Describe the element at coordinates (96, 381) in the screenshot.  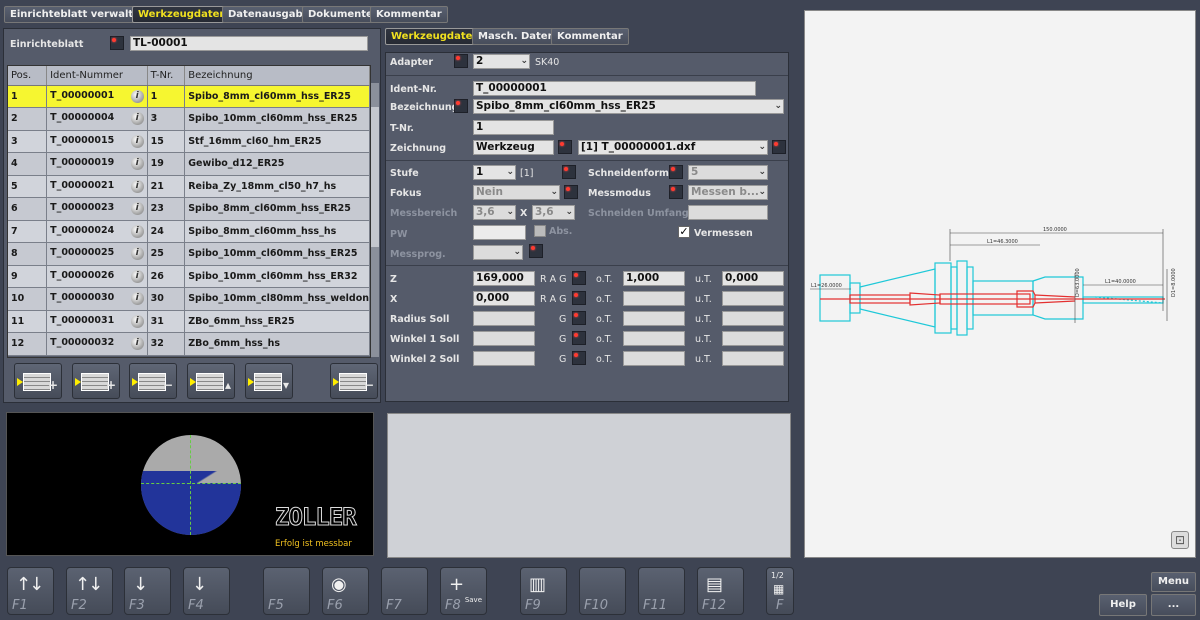
I see `table-action-button-1: +` at that location.